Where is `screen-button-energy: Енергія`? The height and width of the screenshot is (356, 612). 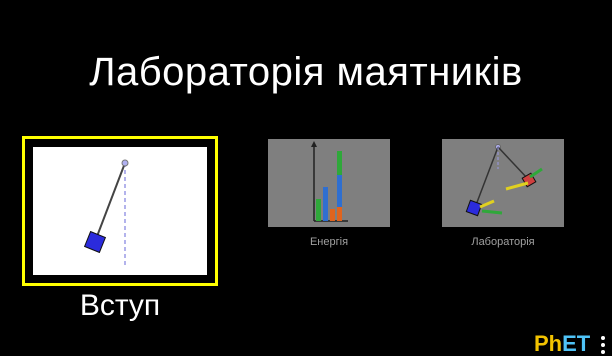
screen-button-energy: Енергія is located at coordinates (329, 194).